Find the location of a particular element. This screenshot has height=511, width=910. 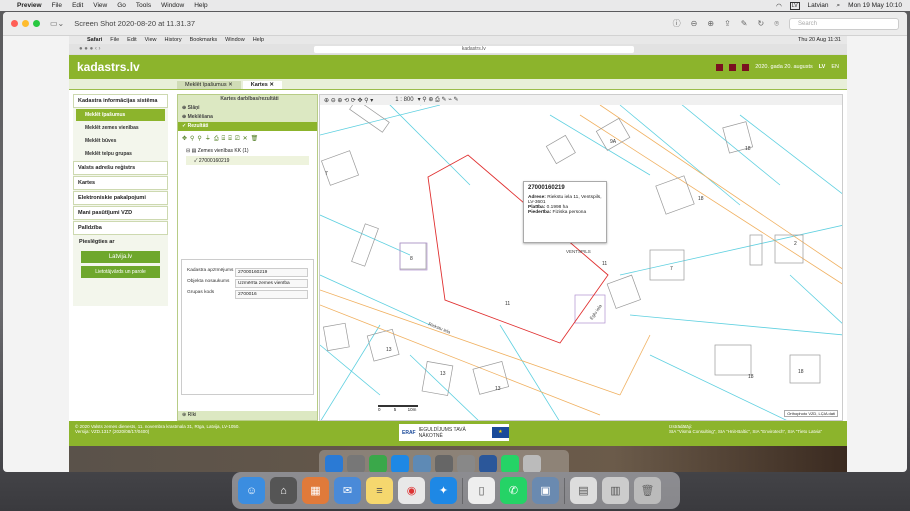

svg-text: 13 is located at coordinates (389, 350).